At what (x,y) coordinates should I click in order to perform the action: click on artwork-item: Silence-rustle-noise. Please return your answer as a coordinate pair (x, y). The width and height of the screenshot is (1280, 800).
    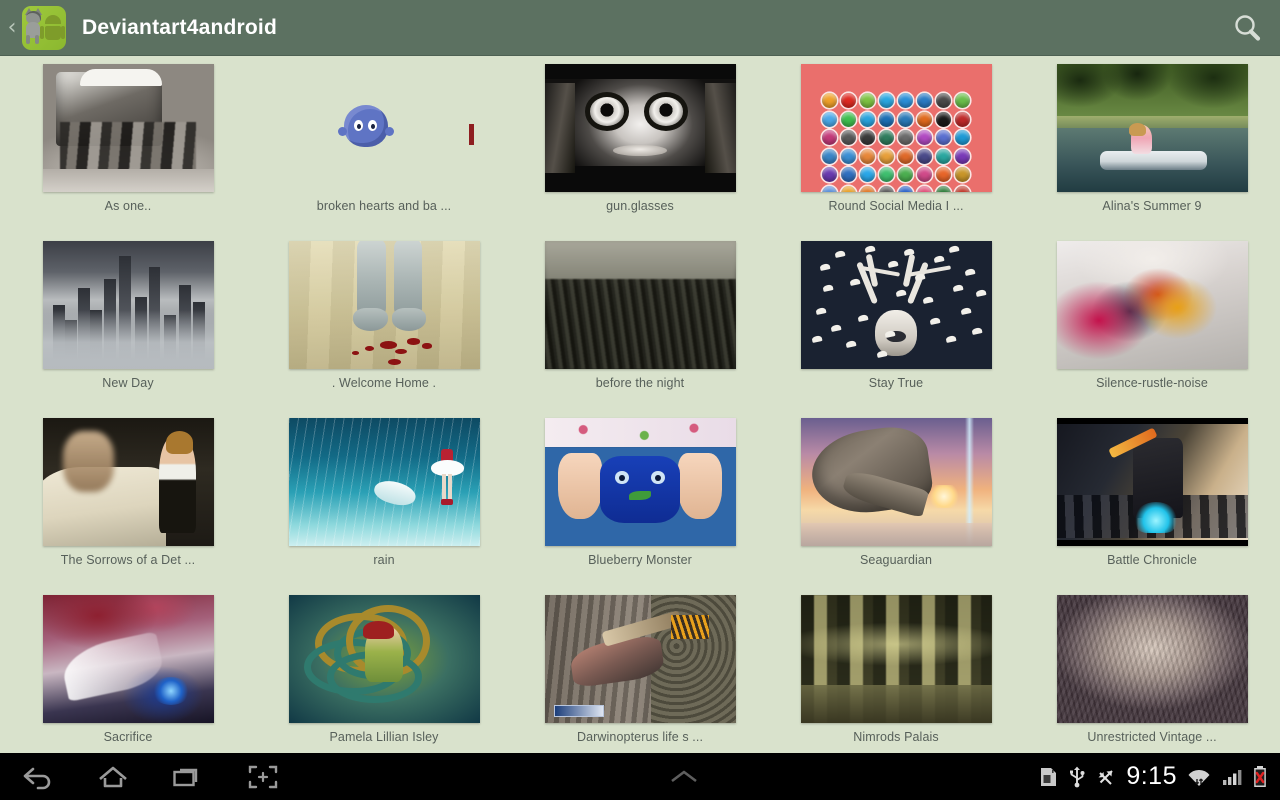
    Looking at the image, I should click on (1152, 322).